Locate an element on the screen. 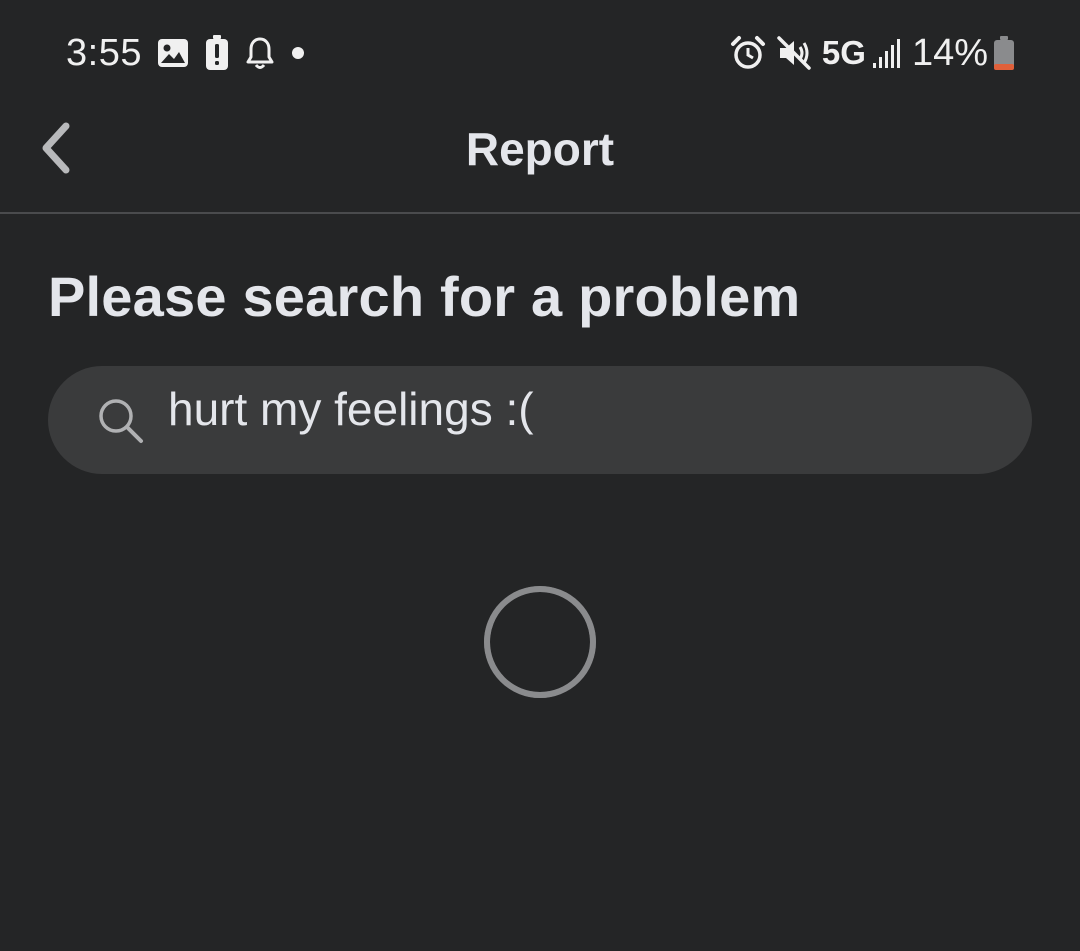 This screenshot has width=1080, height=951. mute-icon is located at coordinates (794, 53).